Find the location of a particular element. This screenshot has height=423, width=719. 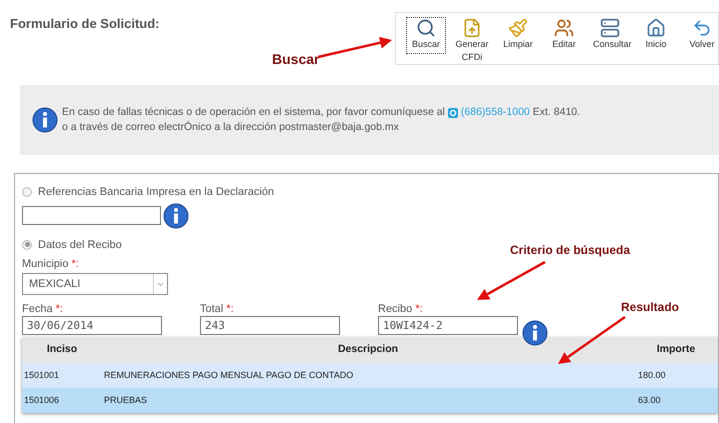

table-cell-text: 1501006 is located at coordinates (41, 400).